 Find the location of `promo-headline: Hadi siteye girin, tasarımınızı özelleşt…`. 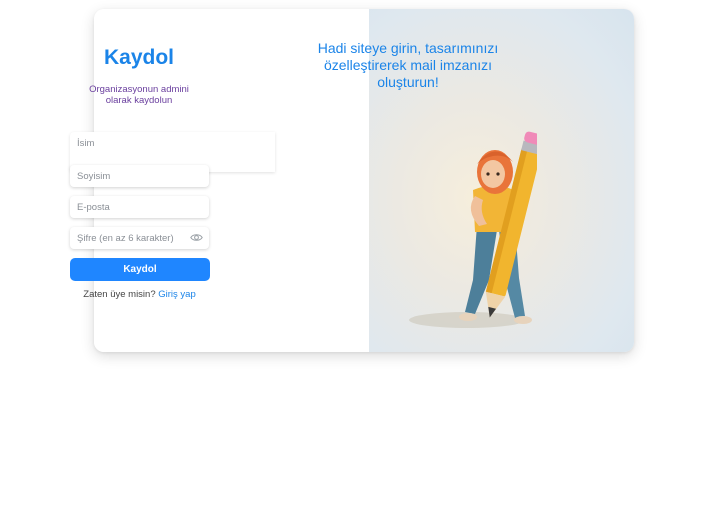

promo-headline: Hadi siteye girin, tasarımınızı özelleşt… is located at coordinates (408, 65).